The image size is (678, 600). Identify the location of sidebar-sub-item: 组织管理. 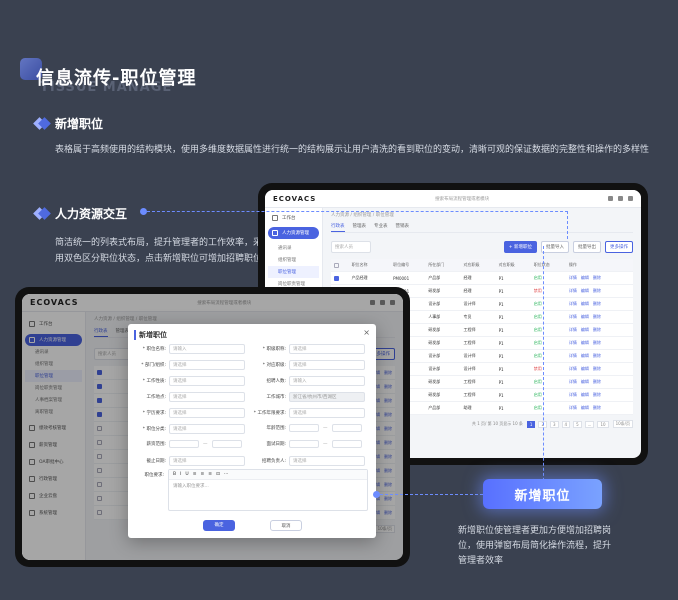
(293, 260).